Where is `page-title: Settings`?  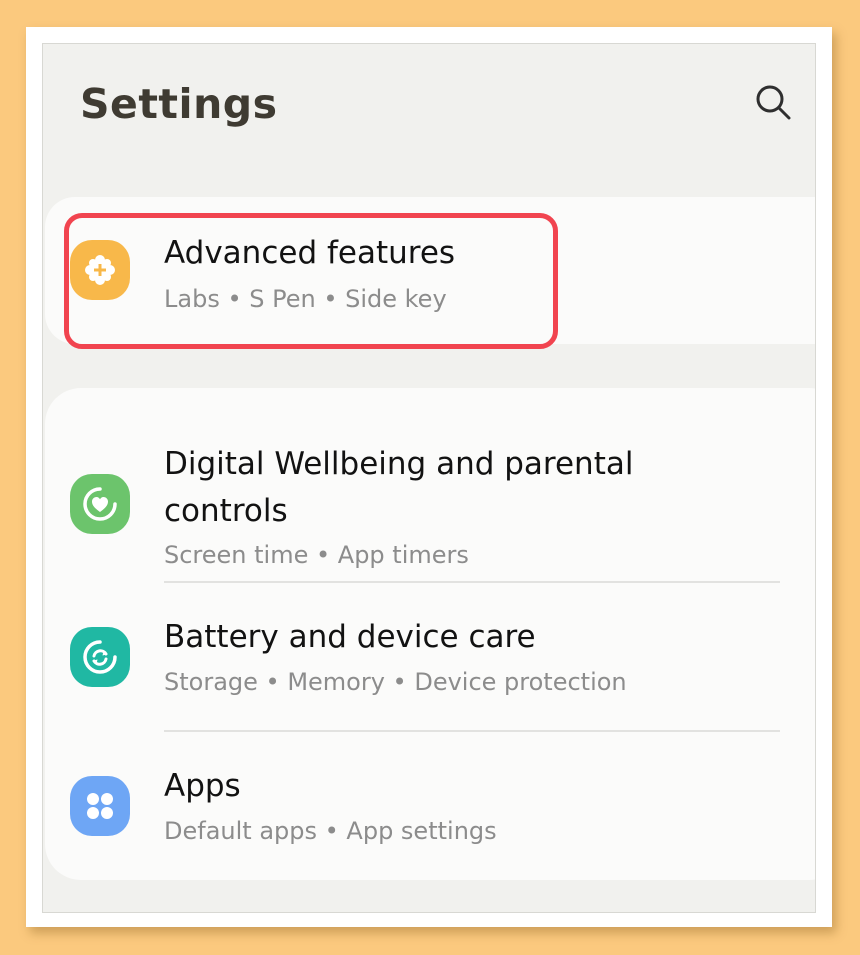 page-title: Settings is located at coordinates (179, 104).